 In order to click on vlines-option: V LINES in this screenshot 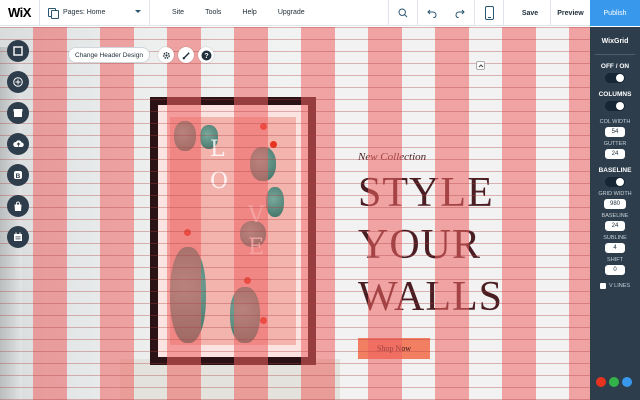, I will do `click(615, 286)`.